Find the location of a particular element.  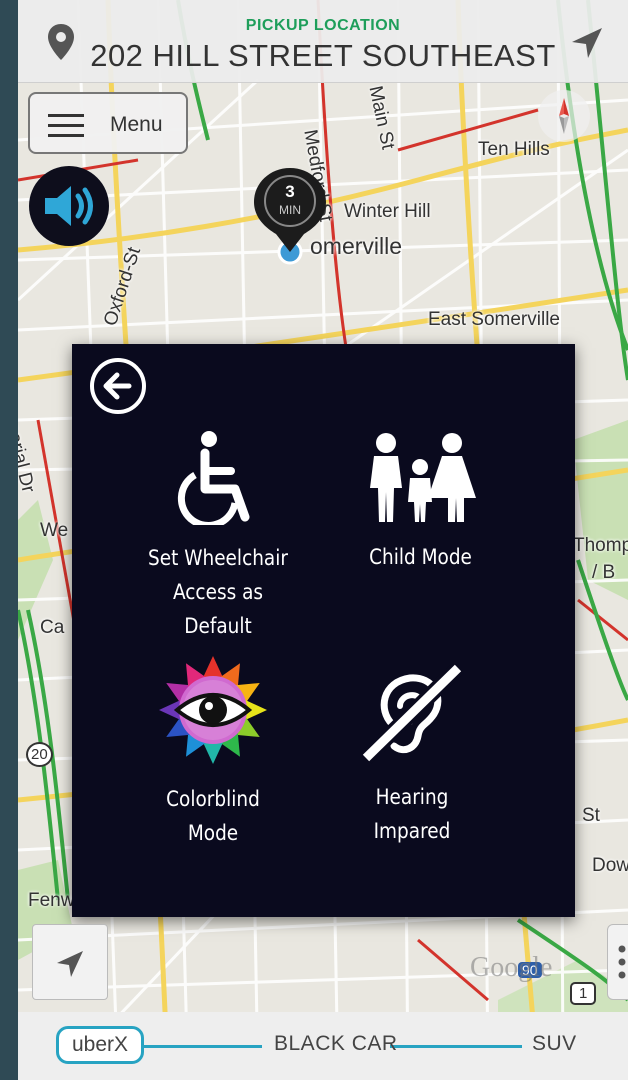

child-mode-option: Child Mode is located at coordinates (420, 503).